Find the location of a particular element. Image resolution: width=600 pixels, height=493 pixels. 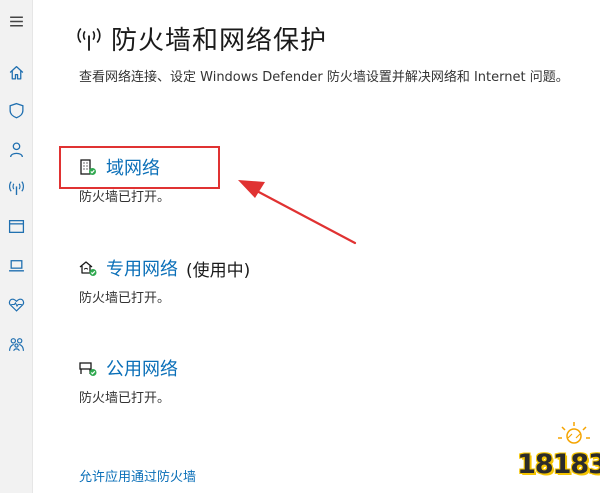

browser-window-icon is located at coordinates (16, 226).